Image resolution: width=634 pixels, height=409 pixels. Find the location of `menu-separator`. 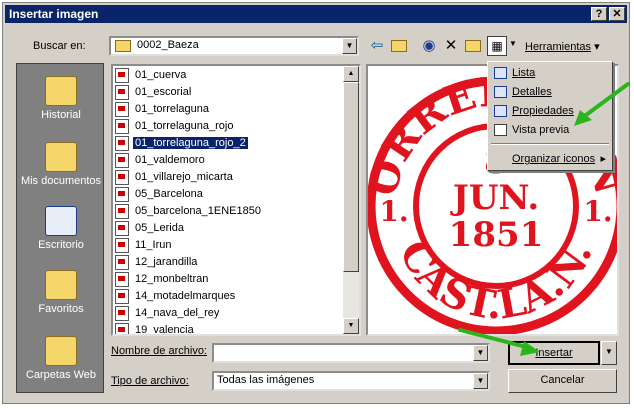

menu-separator is located at coordinates (550, 144).